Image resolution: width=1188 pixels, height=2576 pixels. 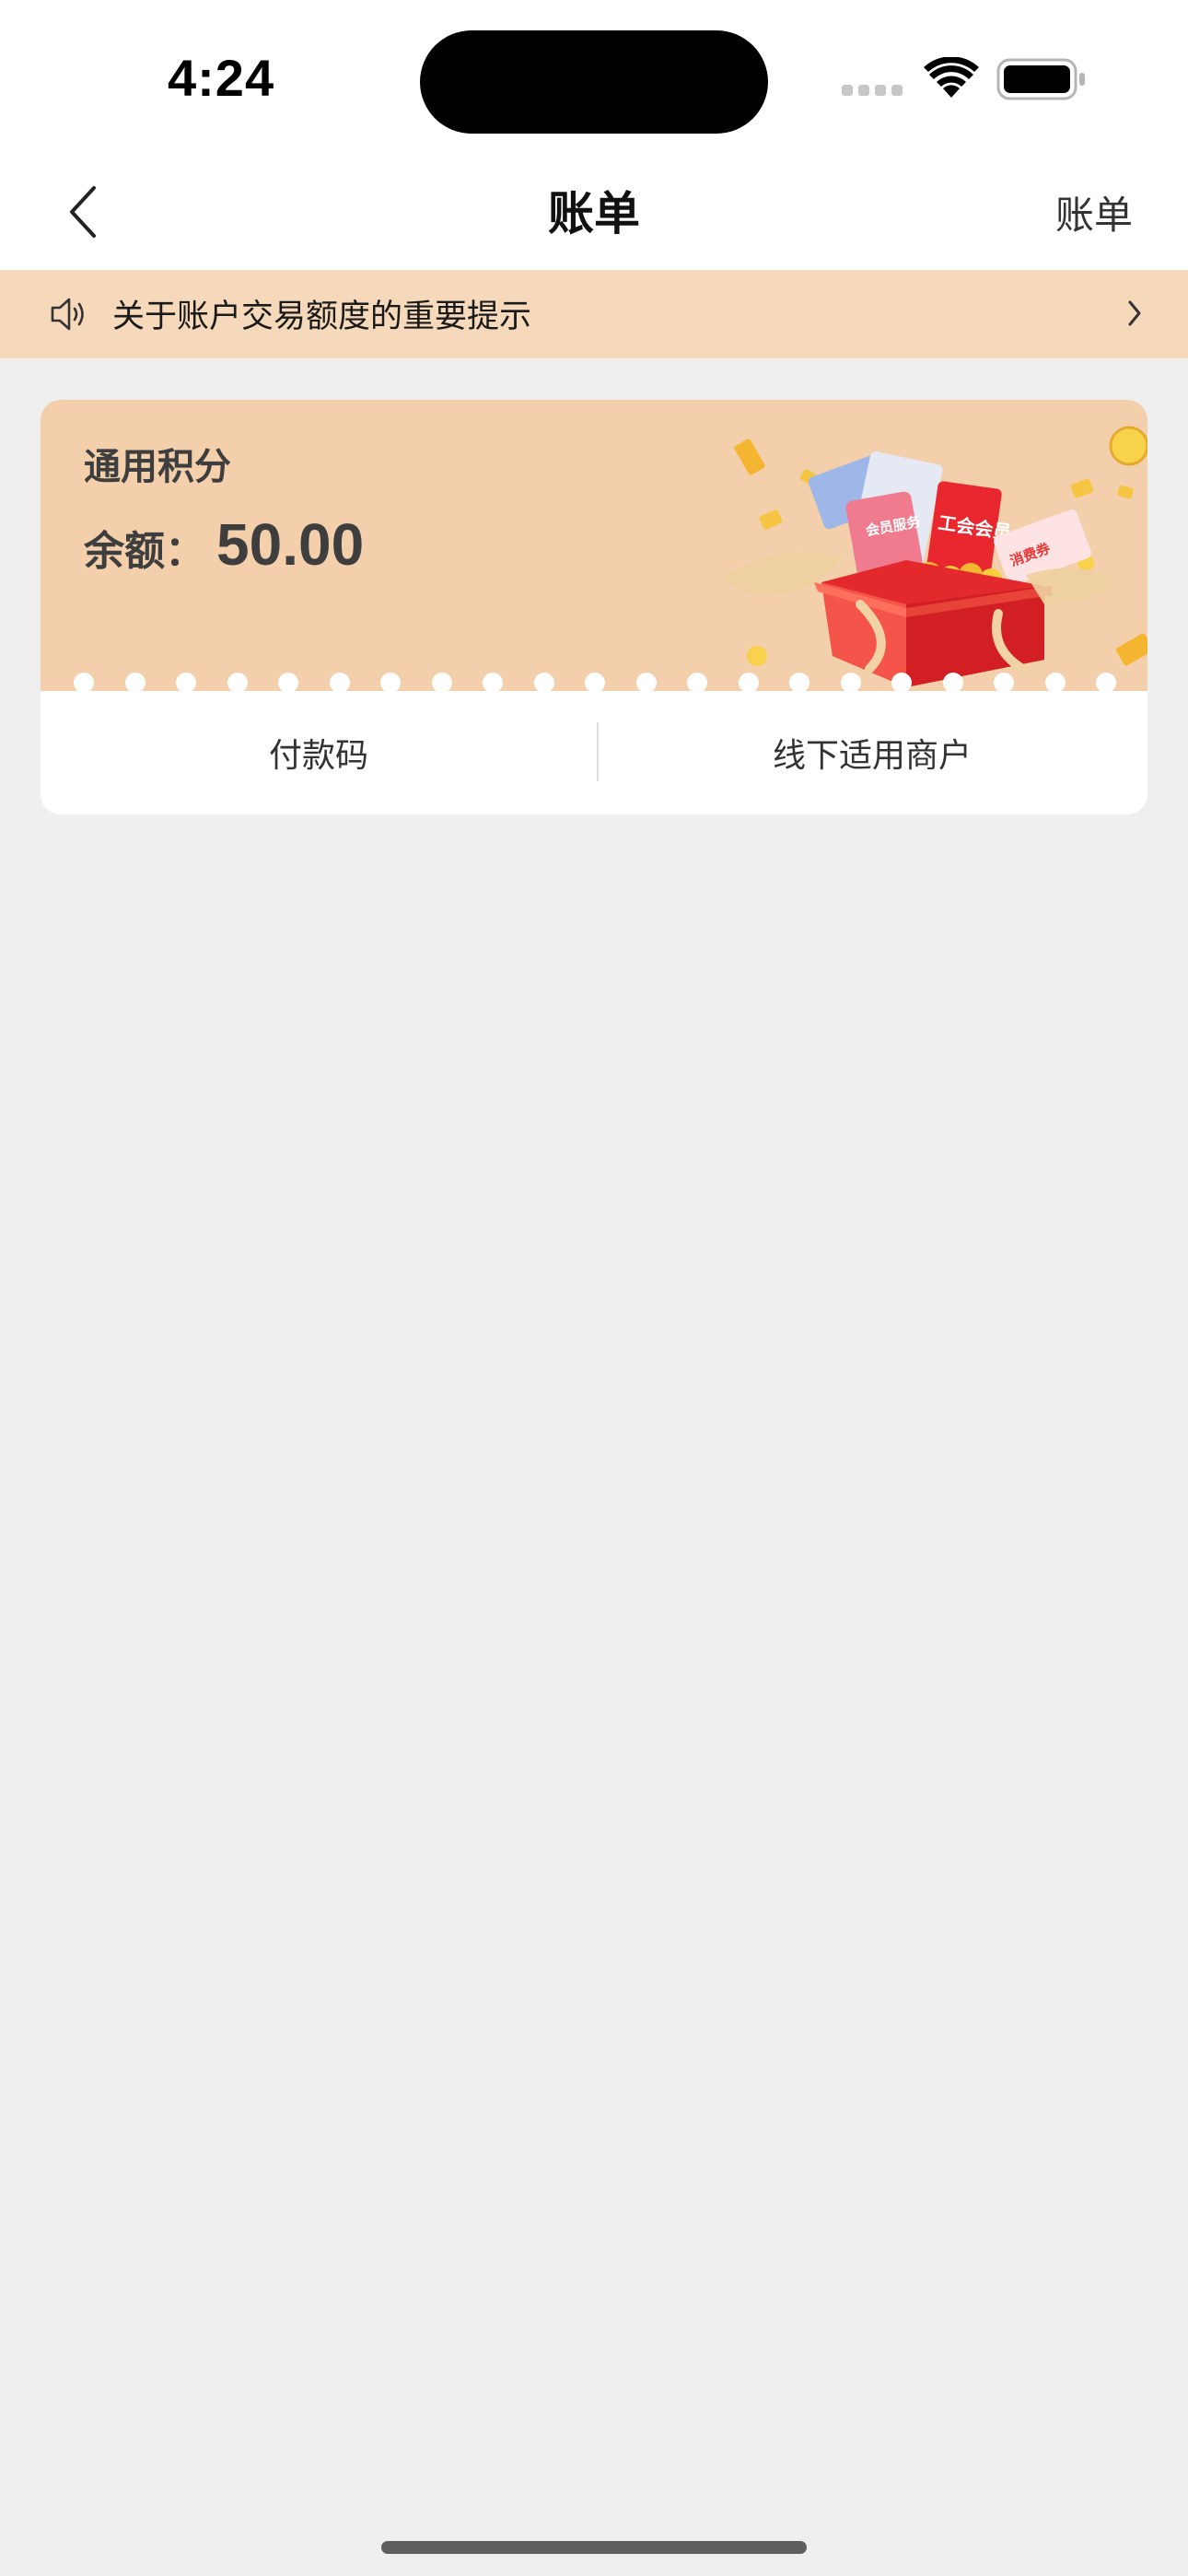 I want to click on card-title: 通用积分, so click(x=157, y=467).